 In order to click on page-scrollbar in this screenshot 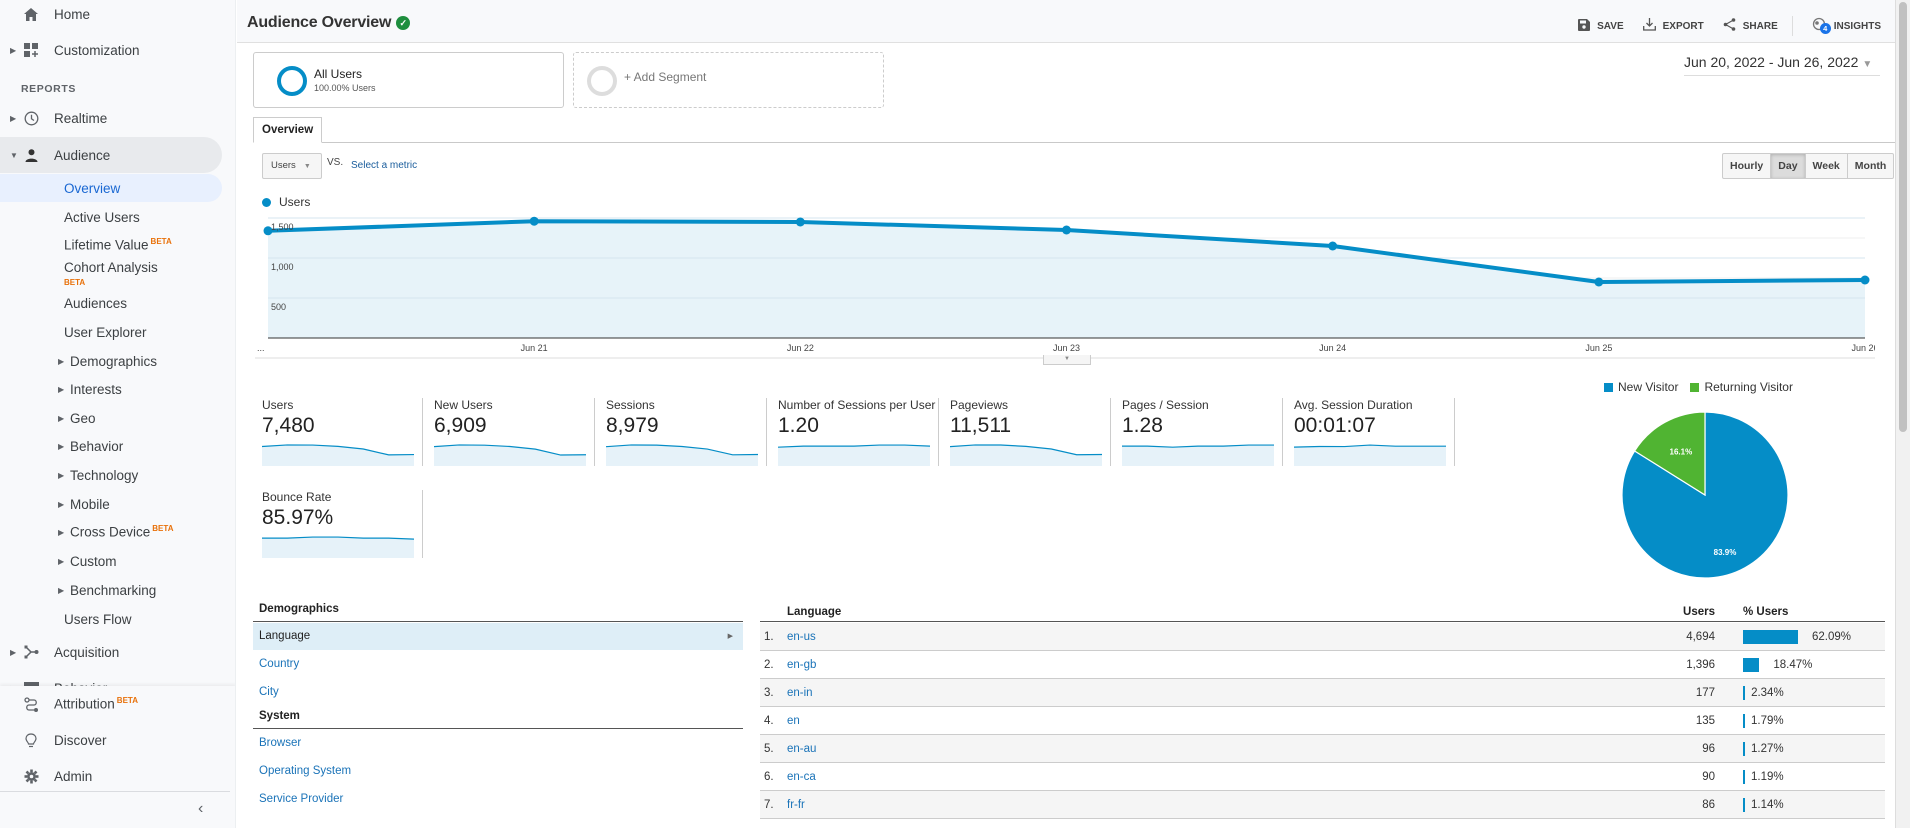, I will do `click(1902, 414)`.